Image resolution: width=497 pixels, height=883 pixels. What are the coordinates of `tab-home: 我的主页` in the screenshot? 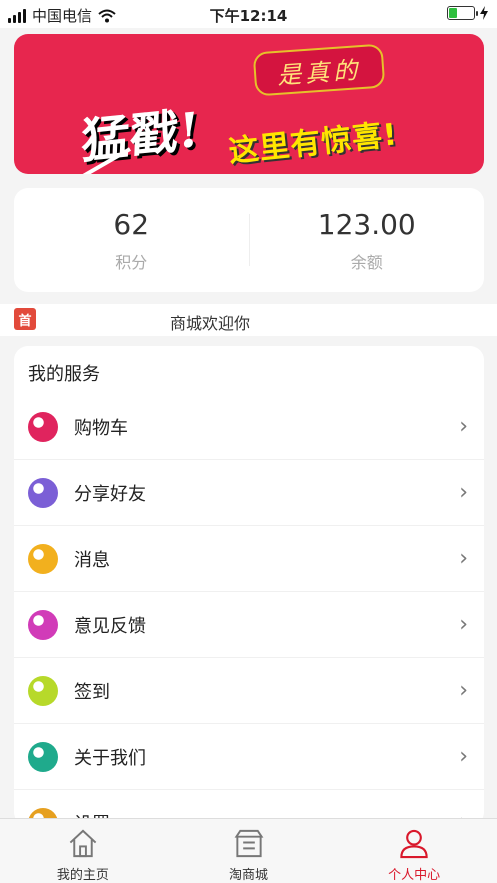 It's located at (83, 851).